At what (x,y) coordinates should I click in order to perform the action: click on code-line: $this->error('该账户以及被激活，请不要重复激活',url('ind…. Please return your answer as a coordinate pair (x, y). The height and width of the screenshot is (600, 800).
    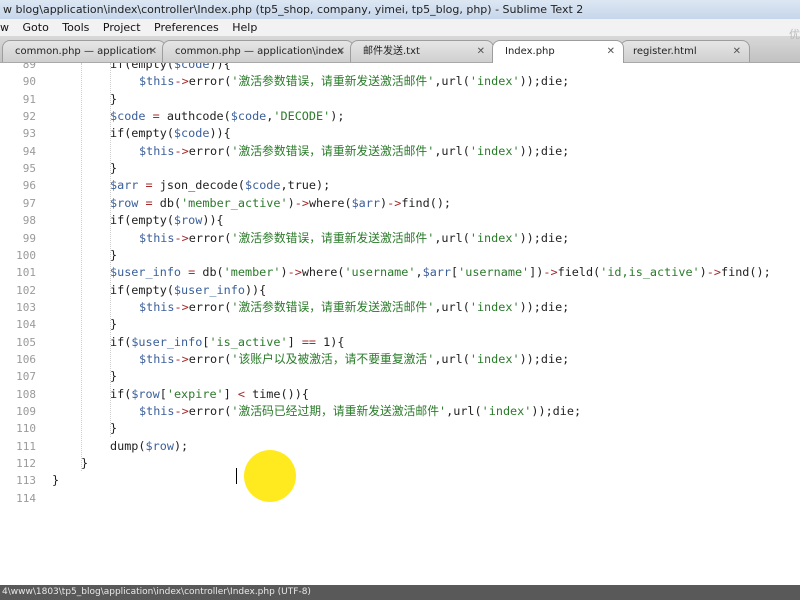
    Looking at the image, I should click on (354, 358).